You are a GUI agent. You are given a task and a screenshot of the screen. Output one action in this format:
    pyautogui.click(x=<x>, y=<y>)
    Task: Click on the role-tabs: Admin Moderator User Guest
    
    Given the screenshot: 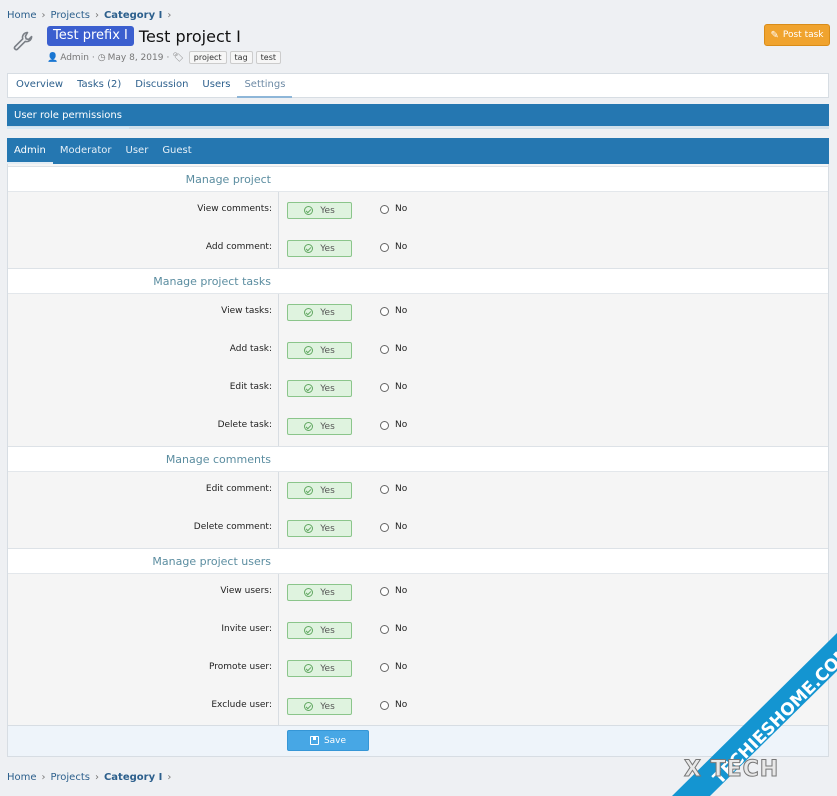 What is the action you would take?
    pyautogui.click(x=418, y=151)
    